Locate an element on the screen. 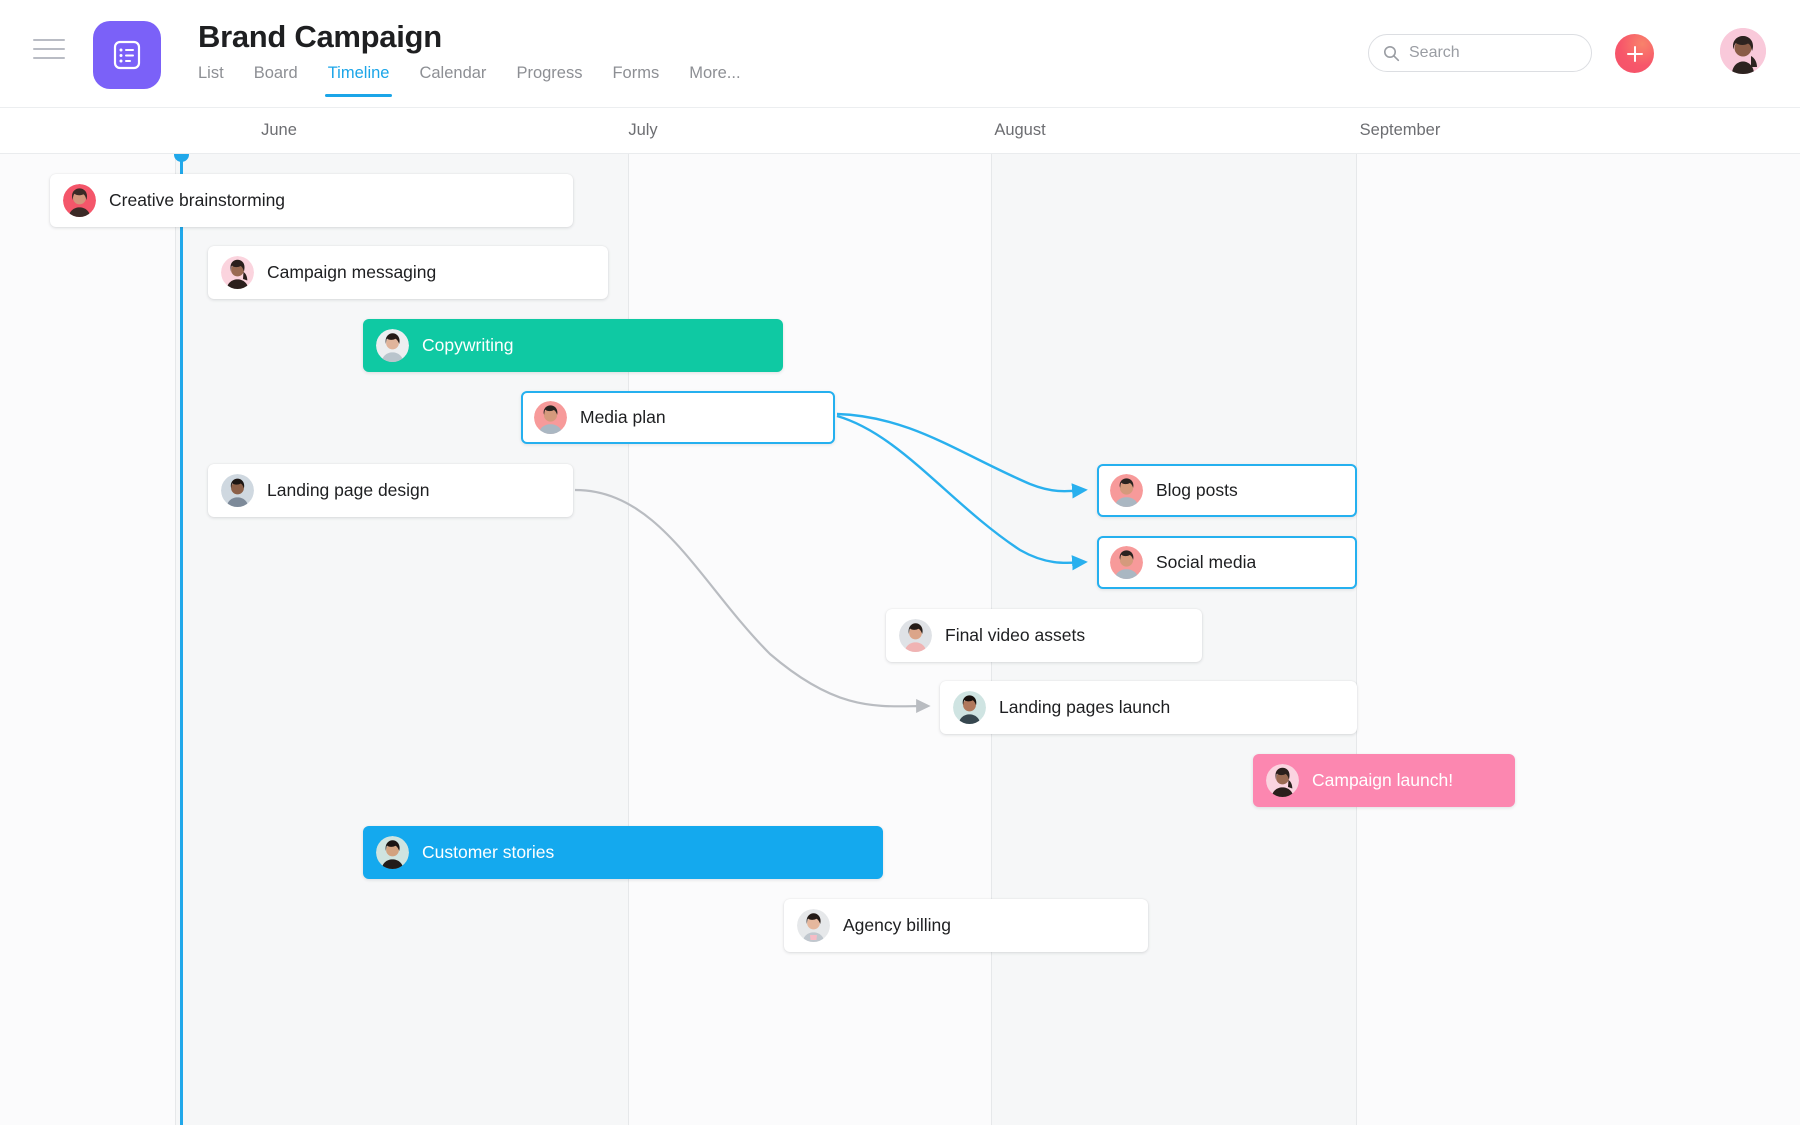 Image resolution: width=1800 pixels, height=1125 pixels. task-label: Landing pages launch is located at coordinates (1085, 707).